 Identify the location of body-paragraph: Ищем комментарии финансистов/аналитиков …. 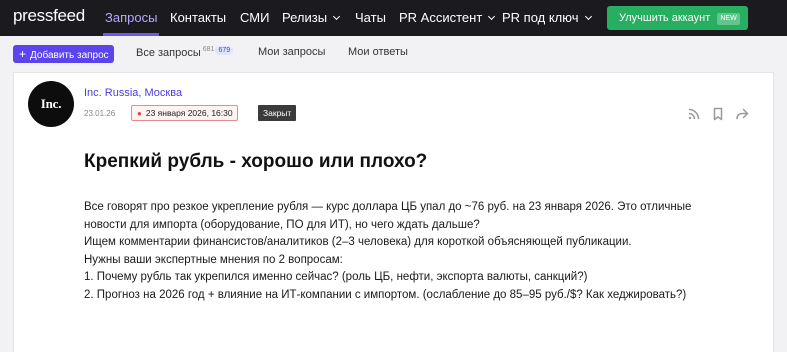
(358, 242).